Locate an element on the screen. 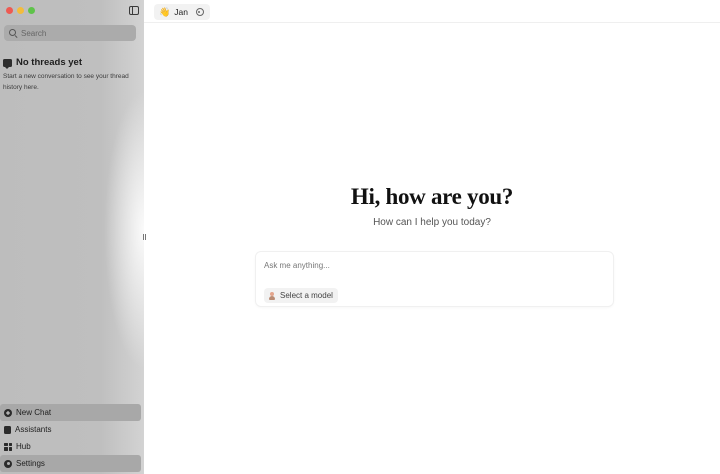  plus-circle-icon is located at coordinates (8, 412).